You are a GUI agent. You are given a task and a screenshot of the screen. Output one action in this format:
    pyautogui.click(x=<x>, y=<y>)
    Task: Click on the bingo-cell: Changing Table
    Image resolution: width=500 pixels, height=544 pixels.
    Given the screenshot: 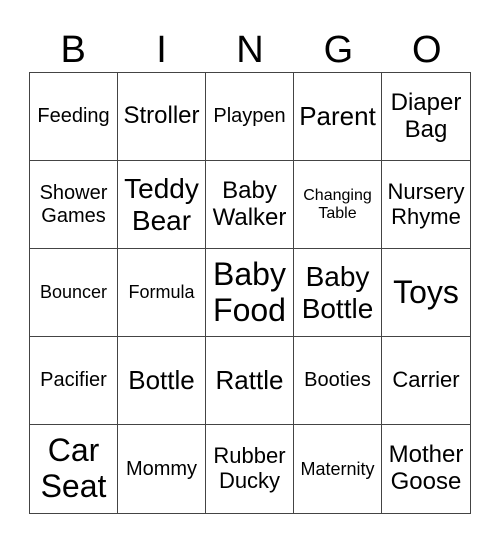 What is the action you would take?
    pyautogui.click(x=338, y=205)
    